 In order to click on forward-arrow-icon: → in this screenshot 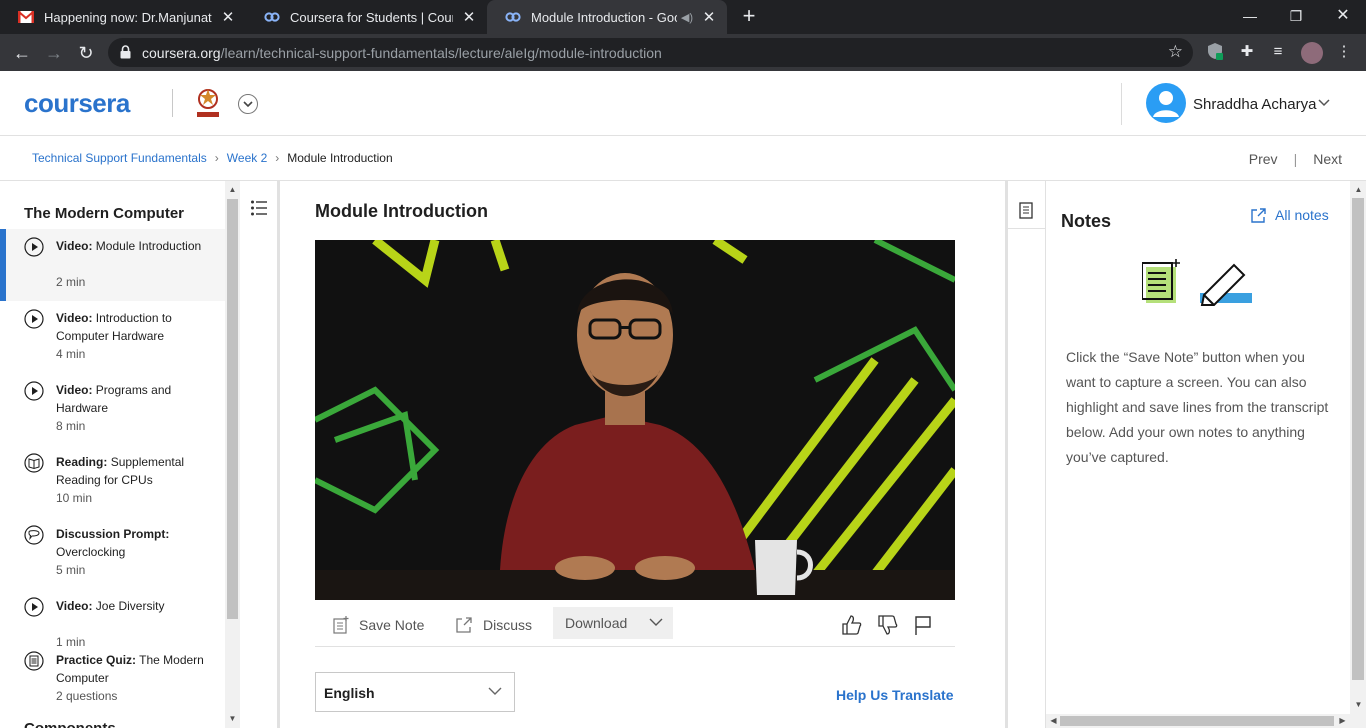, I will do `click(54, 53)`.